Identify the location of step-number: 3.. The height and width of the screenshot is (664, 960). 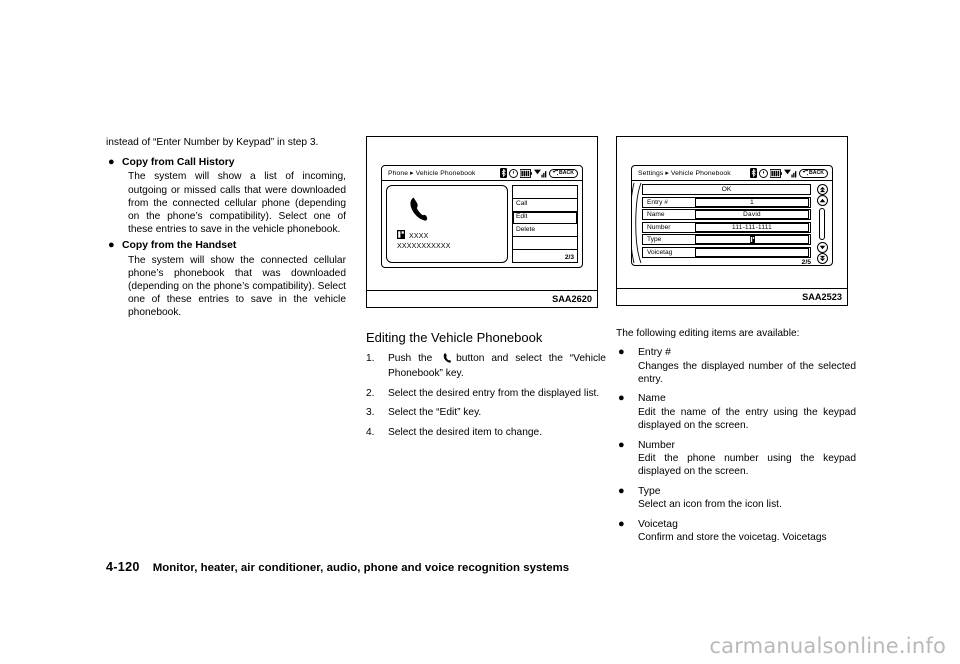
(370, 413).